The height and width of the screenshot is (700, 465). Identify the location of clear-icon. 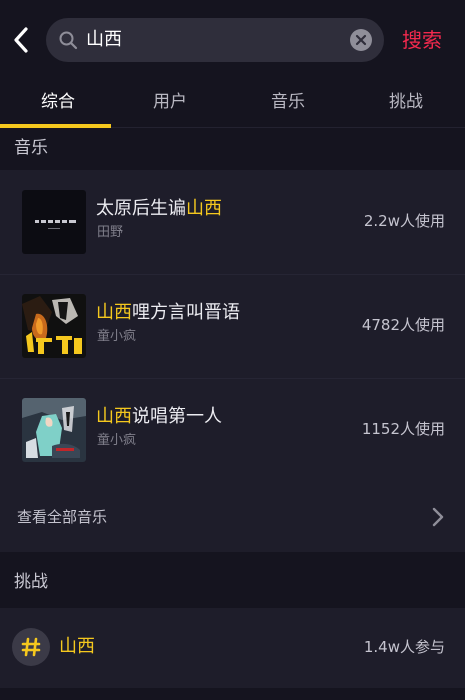
(361, 40).